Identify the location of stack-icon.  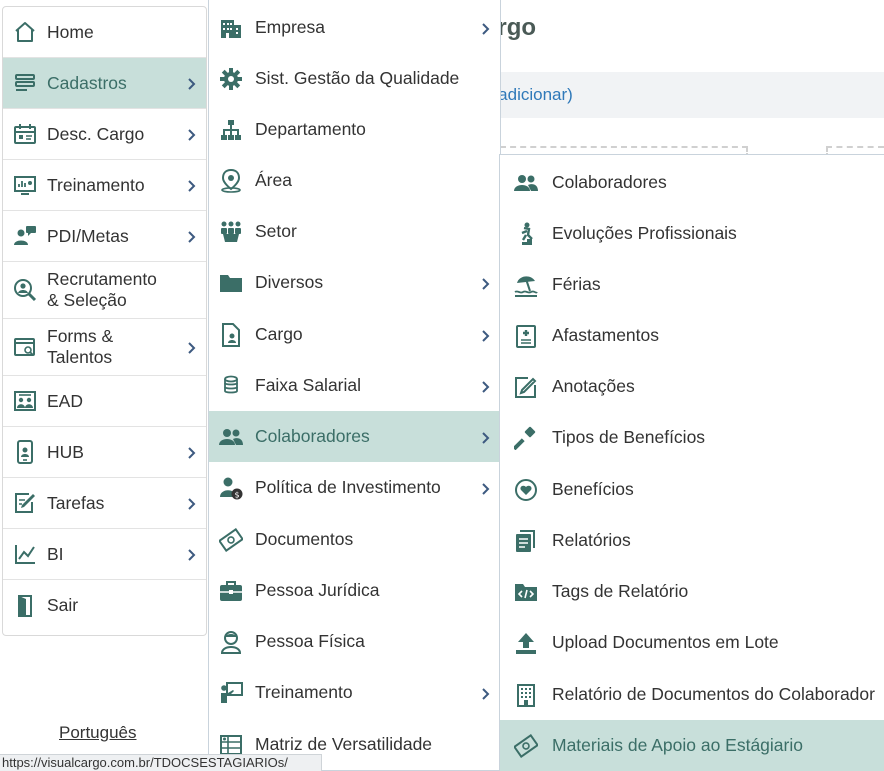
(25, 83).